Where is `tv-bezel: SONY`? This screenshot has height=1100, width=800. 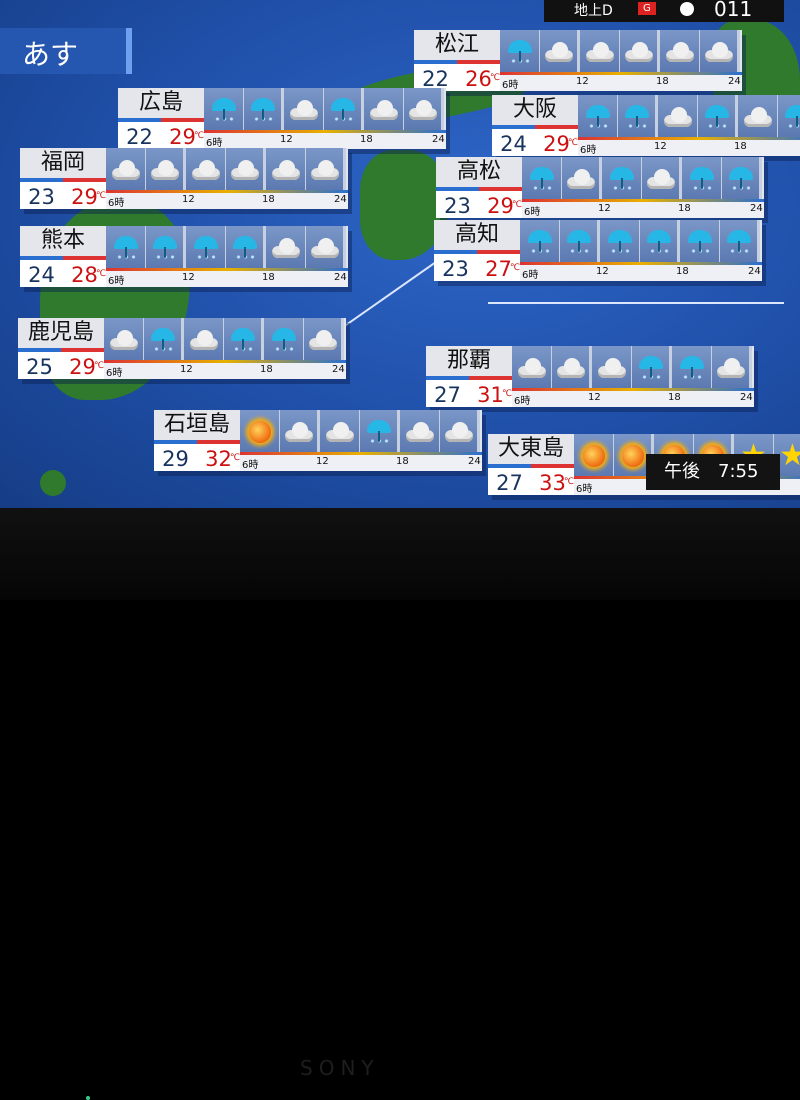
tv-bezel: SONY is located at coordinates (400, 554).